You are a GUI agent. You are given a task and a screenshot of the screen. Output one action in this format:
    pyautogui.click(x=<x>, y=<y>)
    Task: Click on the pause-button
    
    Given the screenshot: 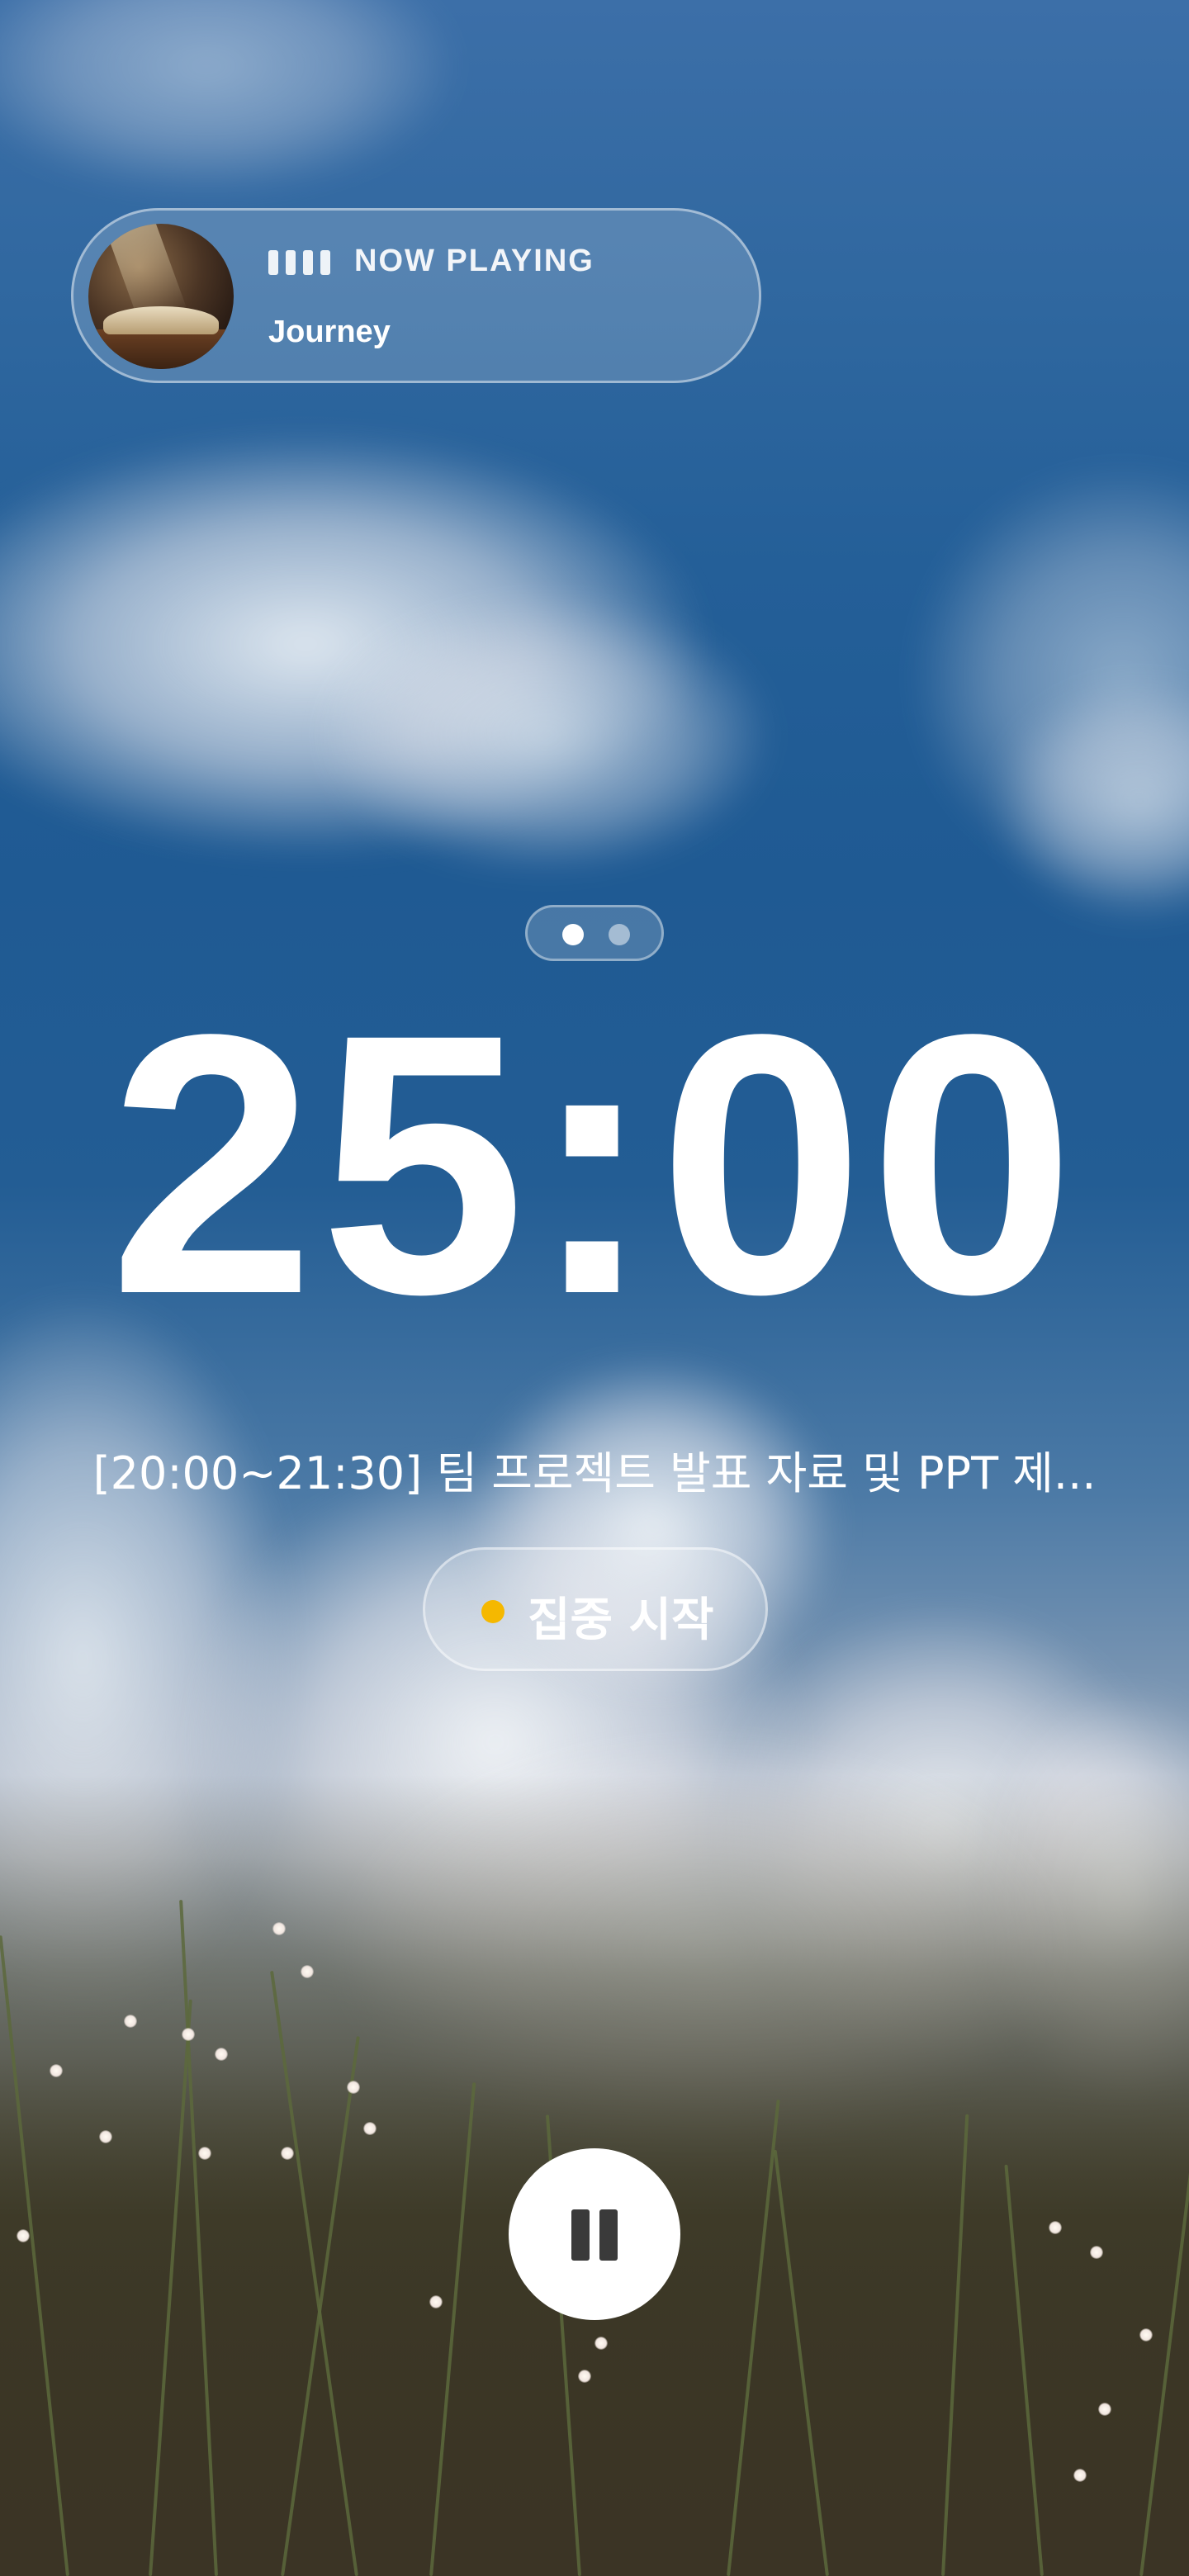 What is the action you would take?
    pyautogui.click(x=594, y=2234)
    